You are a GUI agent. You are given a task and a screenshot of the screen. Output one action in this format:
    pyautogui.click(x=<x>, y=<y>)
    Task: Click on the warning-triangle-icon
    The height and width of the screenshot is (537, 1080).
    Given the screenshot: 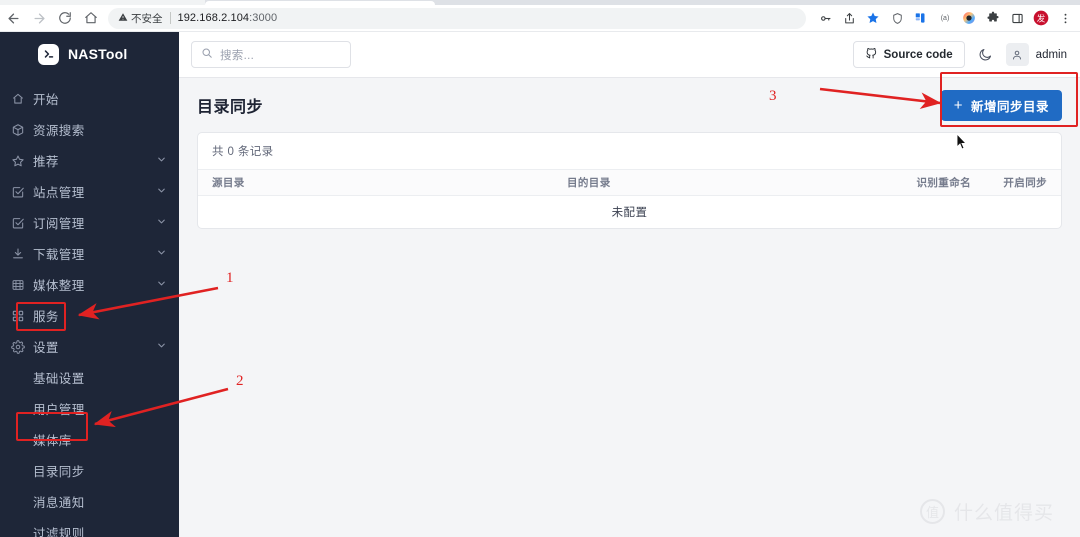 What is the action you would take?
    pyautogui.click(x=123, y=18)
    